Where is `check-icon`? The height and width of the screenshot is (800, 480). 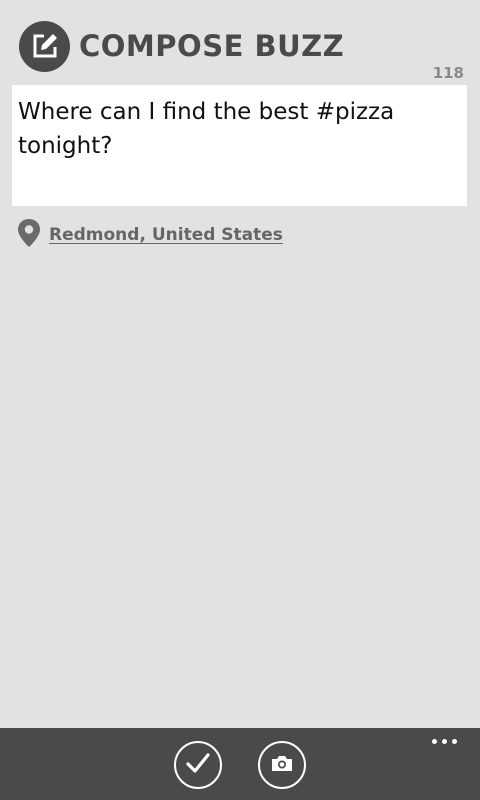
check-icon is located at coordinates (198, 765).